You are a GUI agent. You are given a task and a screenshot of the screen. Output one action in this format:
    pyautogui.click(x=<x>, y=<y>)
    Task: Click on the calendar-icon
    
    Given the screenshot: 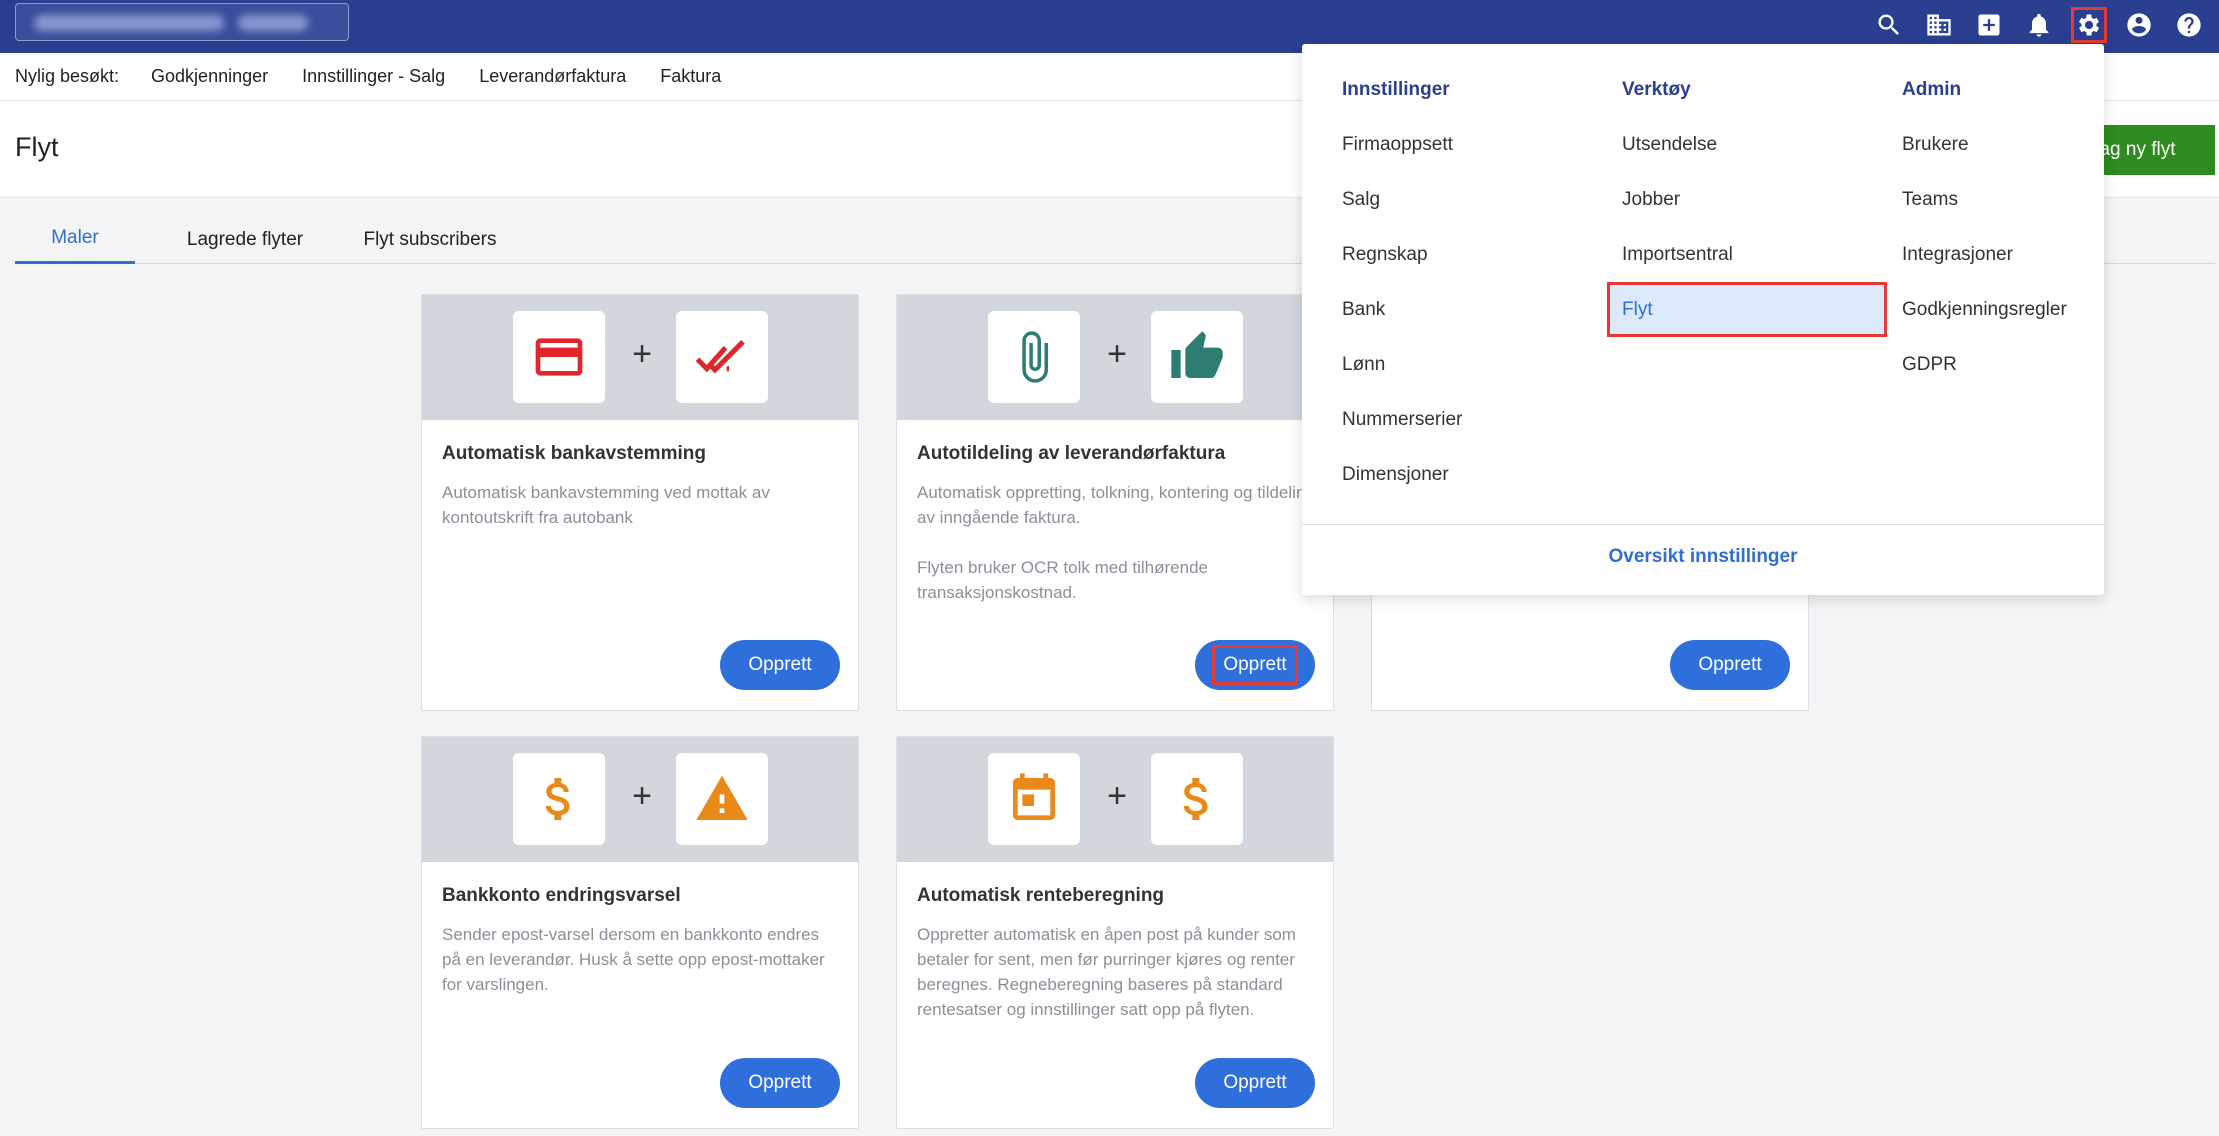 What is the action you would take?
    pyautogui.click(x=1034, y=799)
    